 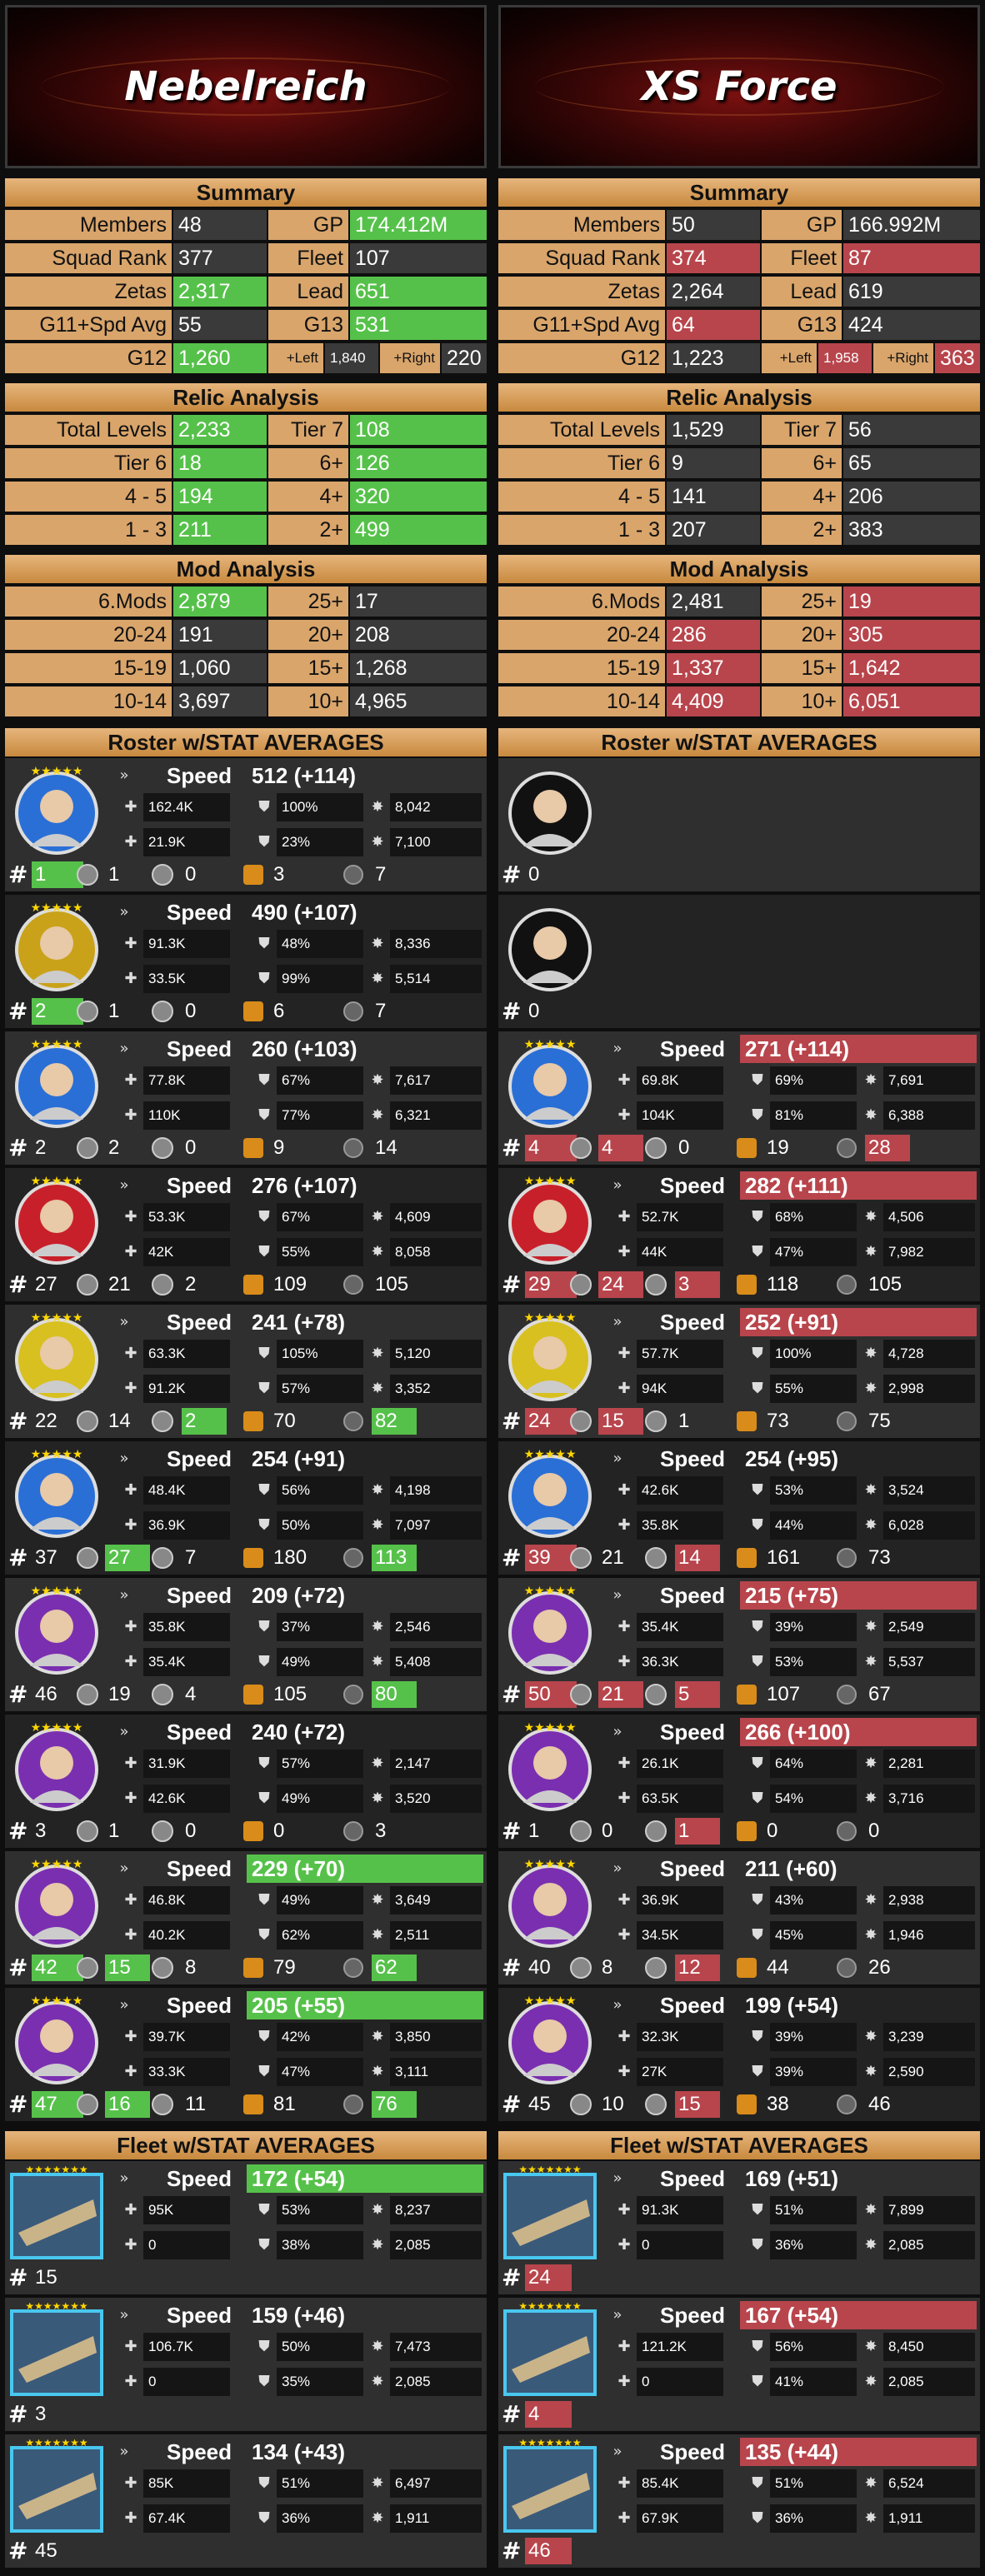 I want to click on left-stat-c: 7,617, so click(x=436, y=1080).